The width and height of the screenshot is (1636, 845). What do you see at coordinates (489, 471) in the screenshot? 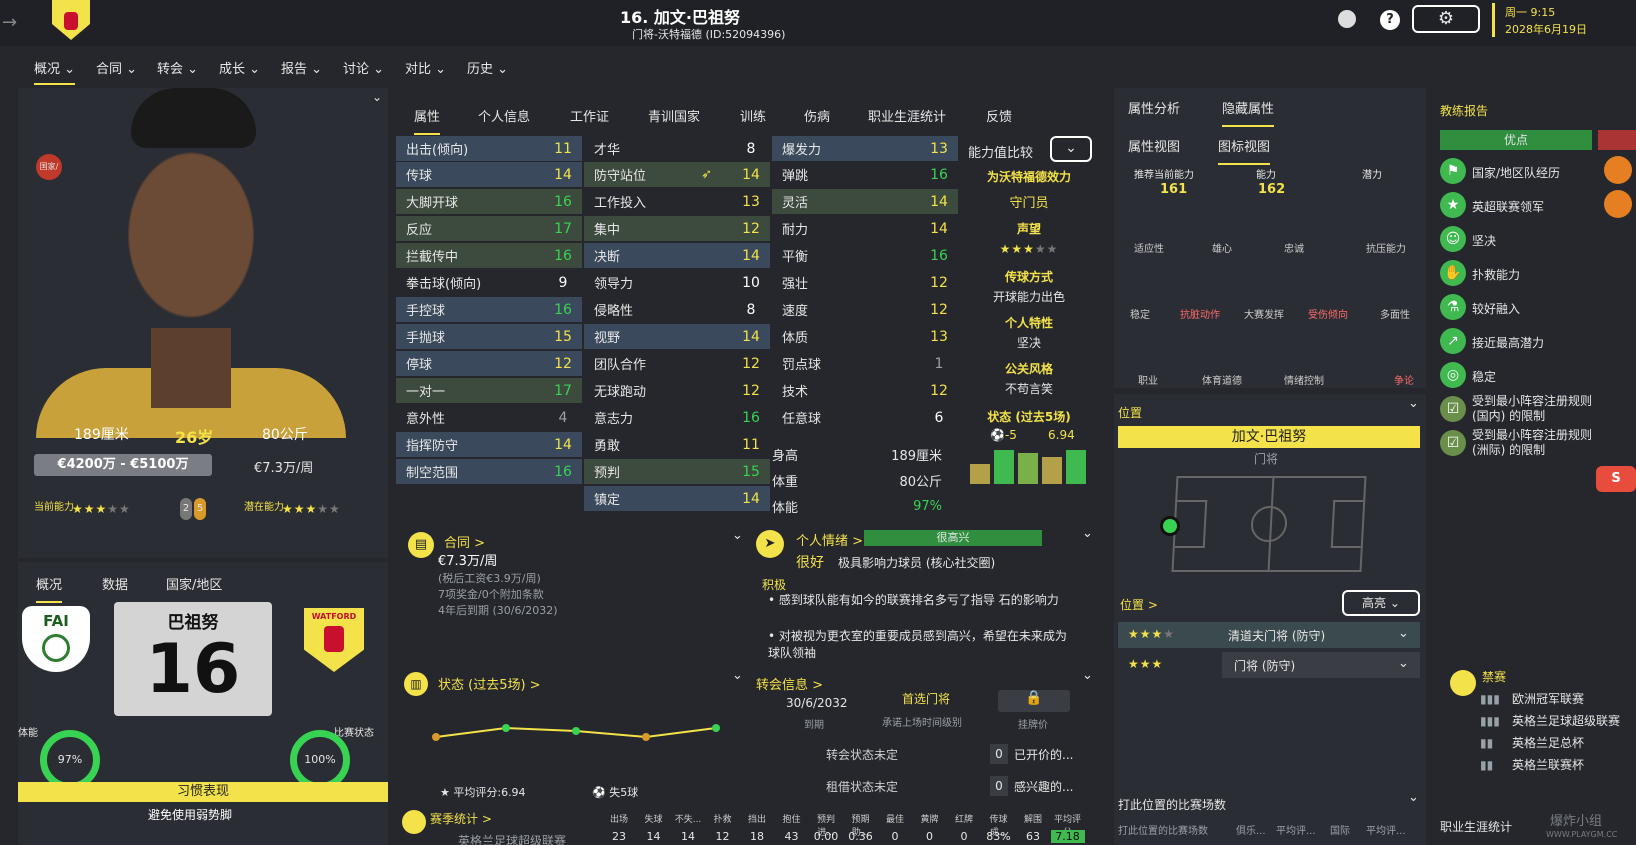
I see `attr-row: 制空范围 16` at bounding box center [489, 471].